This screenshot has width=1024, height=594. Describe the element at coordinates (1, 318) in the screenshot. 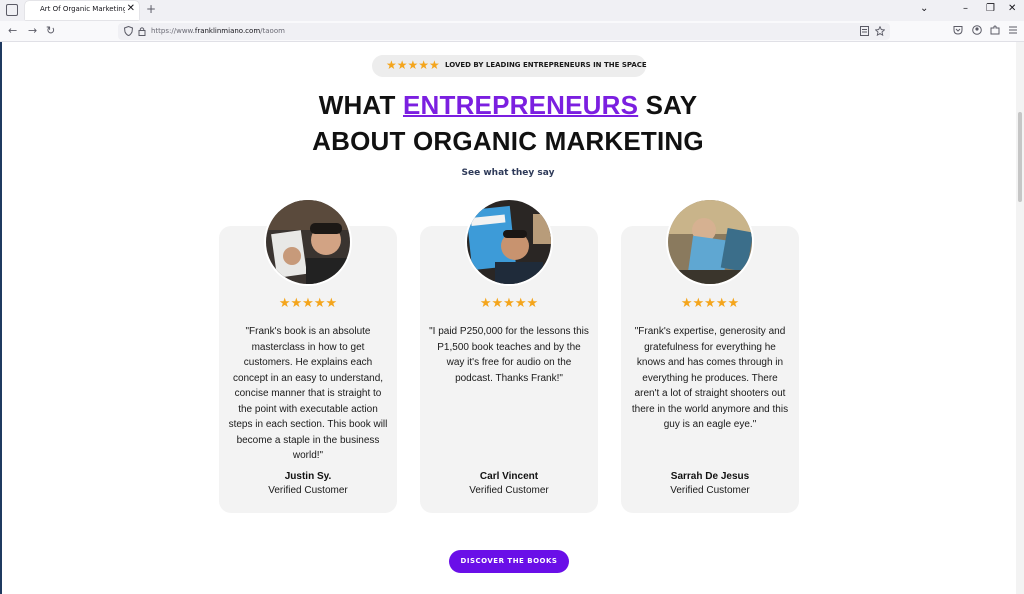

I see `page-left-edge` at that location.